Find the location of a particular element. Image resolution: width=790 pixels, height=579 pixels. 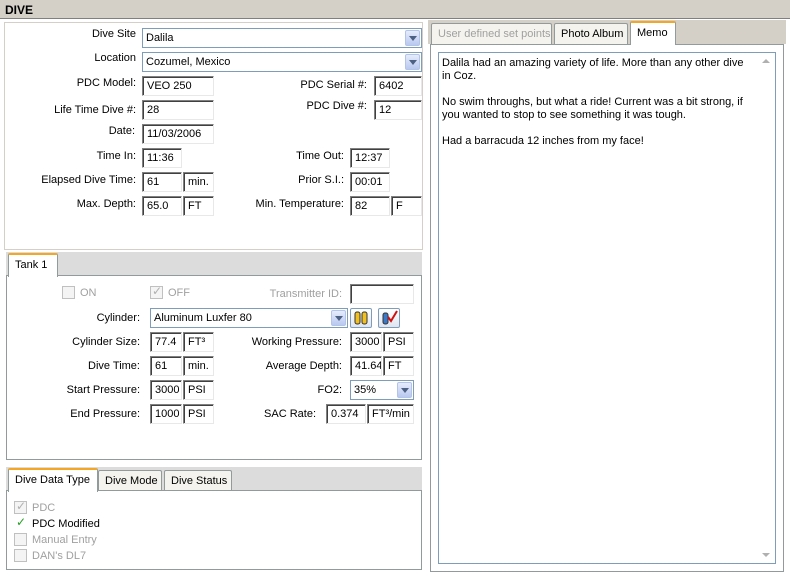

start-pressure-field: 3000 is located at coordinates (166, 390).